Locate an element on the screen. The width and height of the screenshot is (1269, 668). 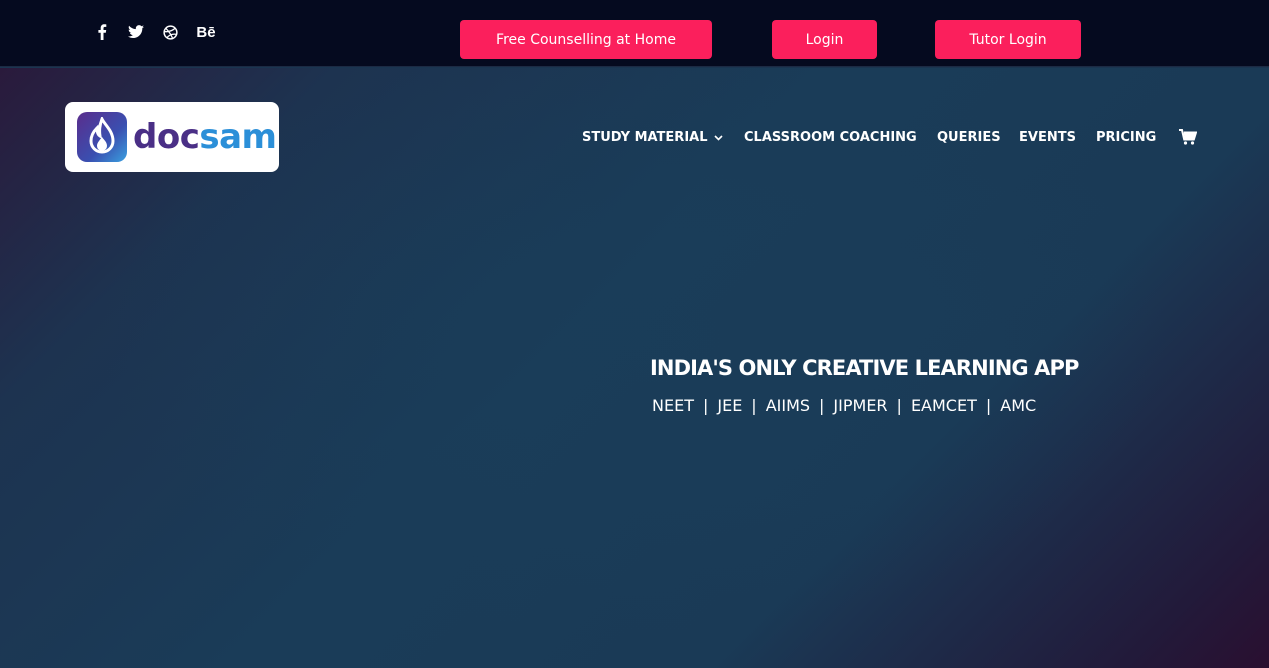
logo-wordmark: docsam is located at coordinates (205, 137).